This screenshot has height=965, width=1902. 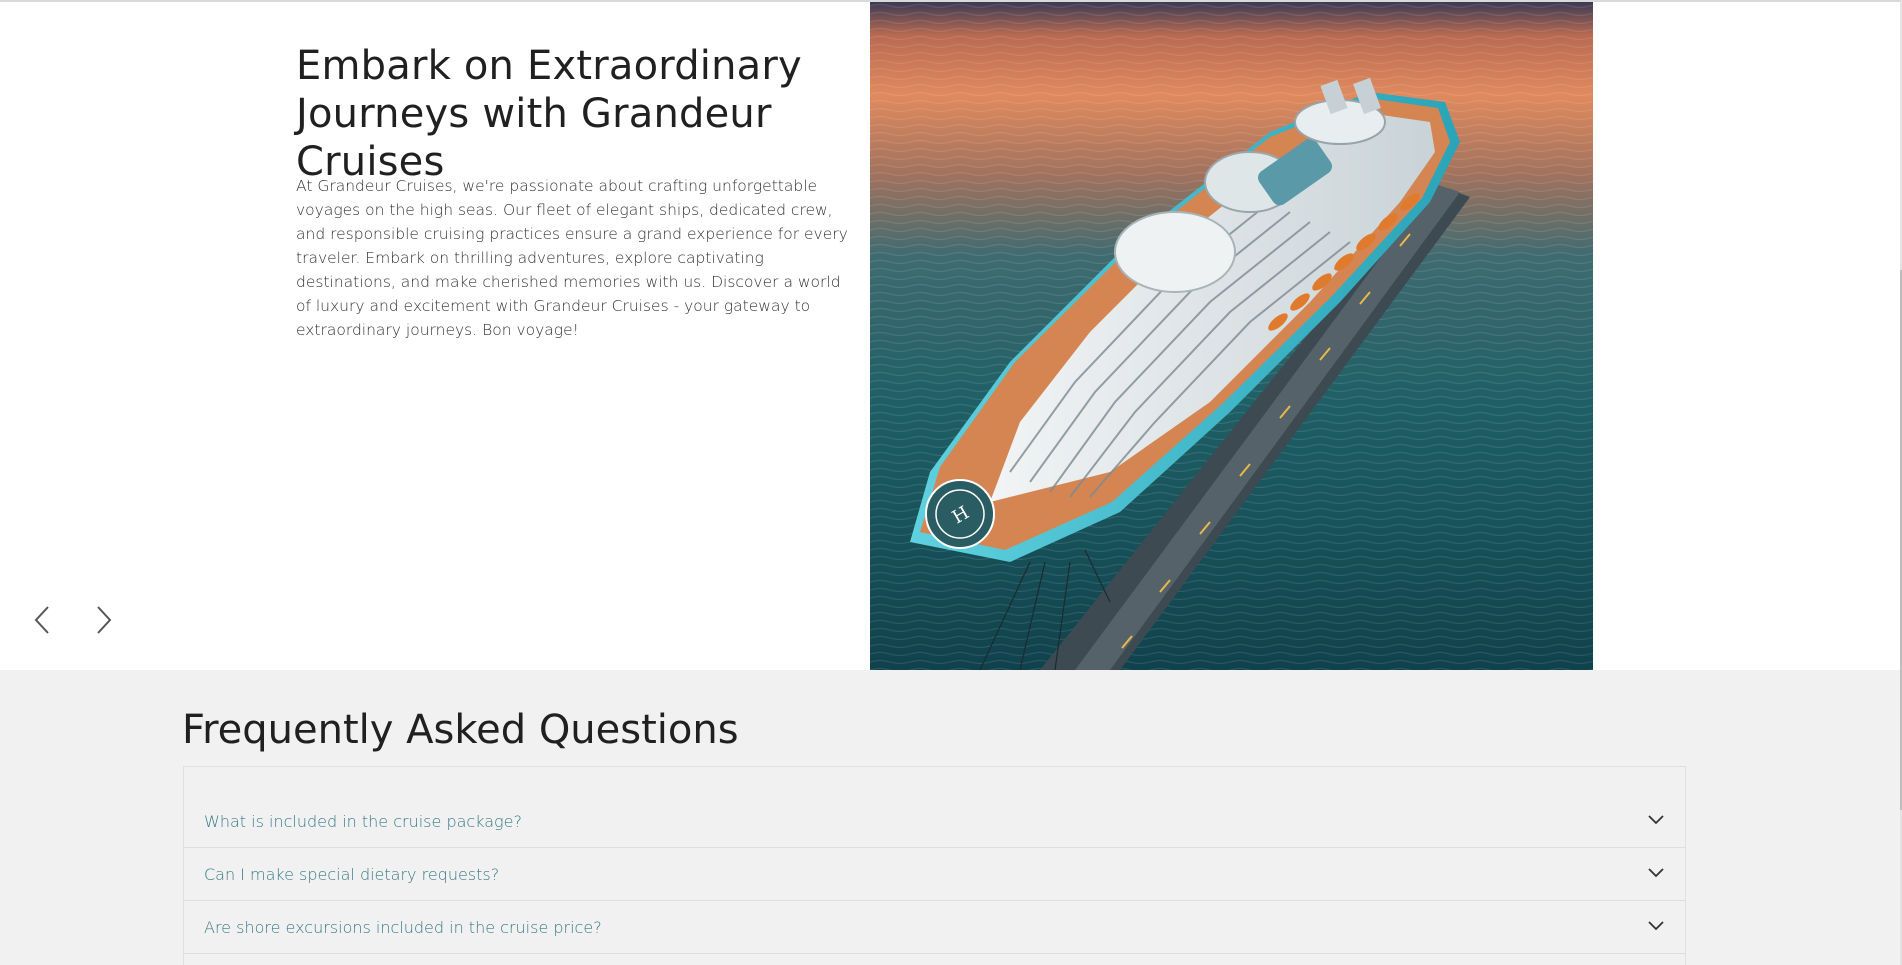 I want to click on faq-question: What is included in the cruise package?, so click(x=363, y=821).